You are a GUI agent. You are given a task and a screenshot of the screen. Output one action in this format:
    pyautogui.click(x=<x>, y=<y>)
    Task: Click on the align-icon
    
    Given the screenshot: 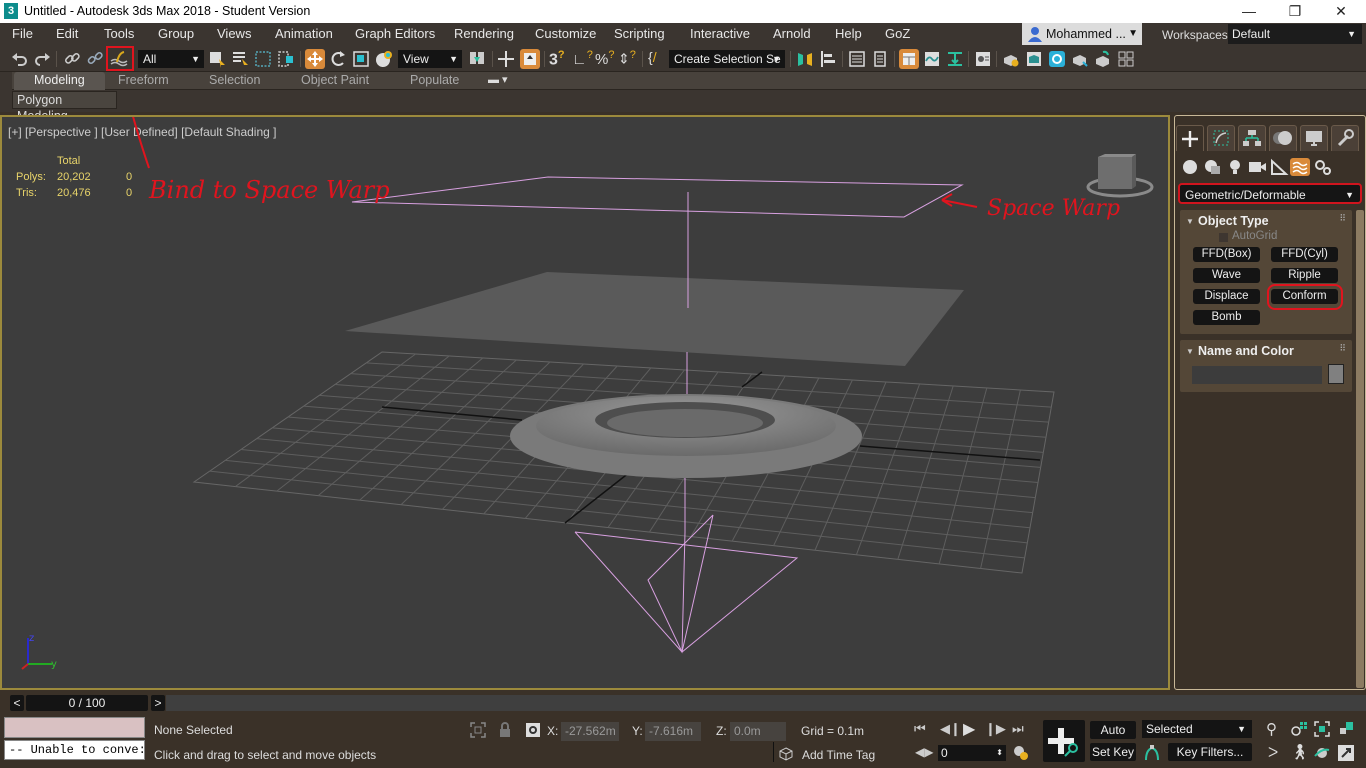 What is the action you would take?
    pyautogui.click(x=828, y=59)
    